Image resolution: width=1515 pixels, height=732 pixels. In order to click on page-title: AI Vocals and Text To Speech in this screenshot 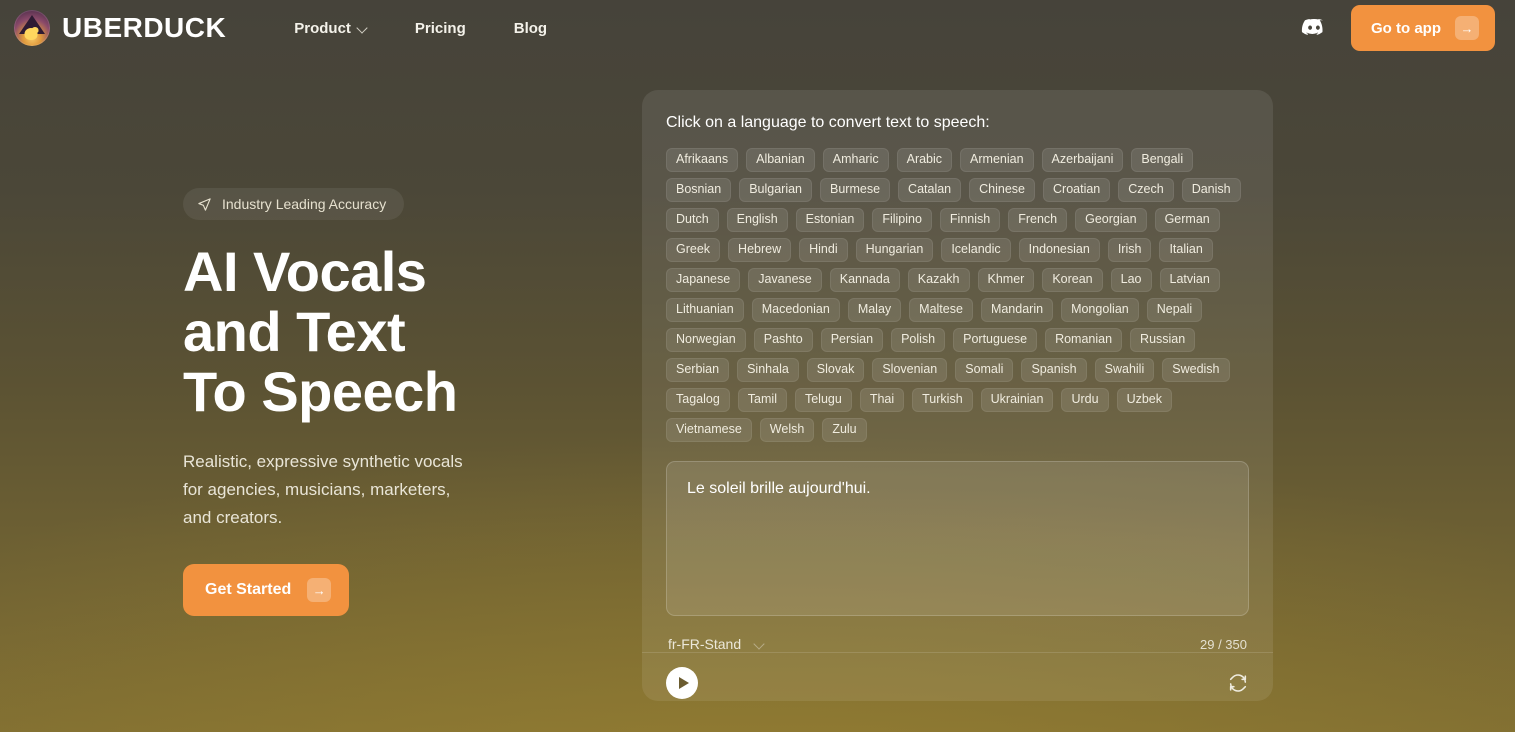, I will do `click(393, 332)`.